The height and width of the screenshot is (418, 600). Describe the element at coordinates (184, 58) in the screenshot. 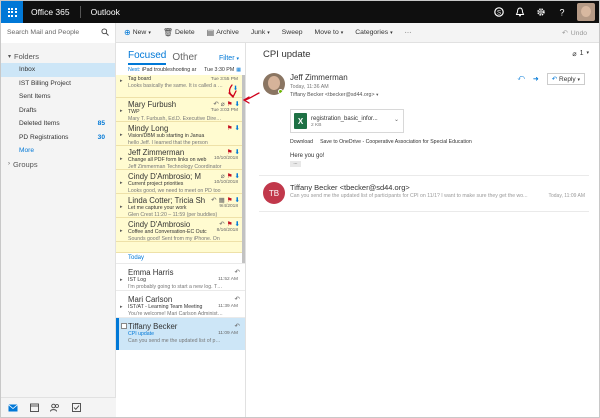

I see `tab-other: Other` at that location.